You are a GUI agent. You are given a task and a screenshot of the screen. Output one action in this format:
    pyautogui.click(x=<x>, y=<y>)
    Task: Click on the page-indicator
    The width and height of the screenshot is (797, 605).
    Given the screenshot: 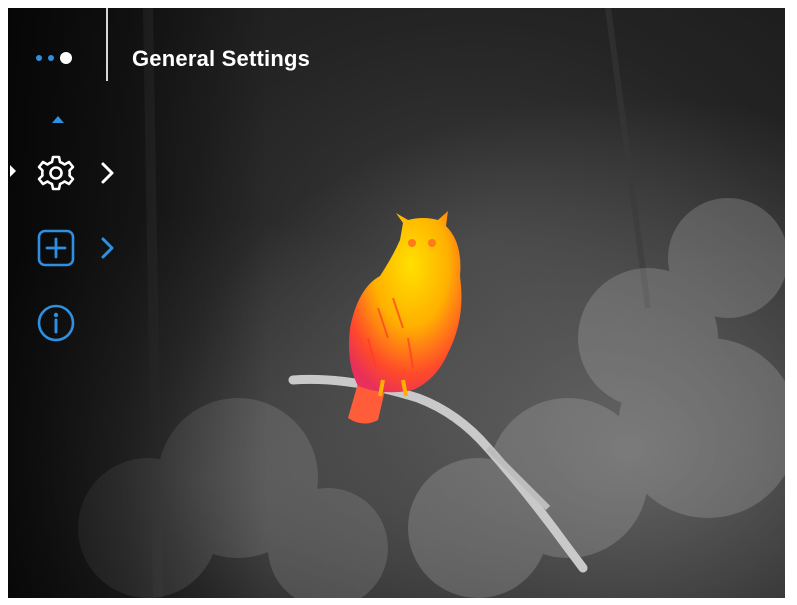 What is the action you would take?
    pyautogui.click(x=54, y=58)
    